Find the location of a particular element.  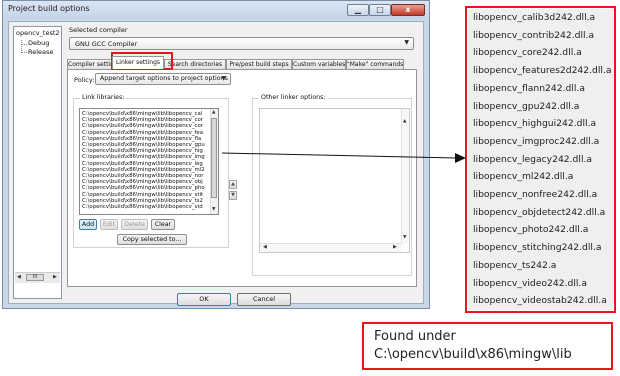

arrow-head is located at coordinates (460, 158).